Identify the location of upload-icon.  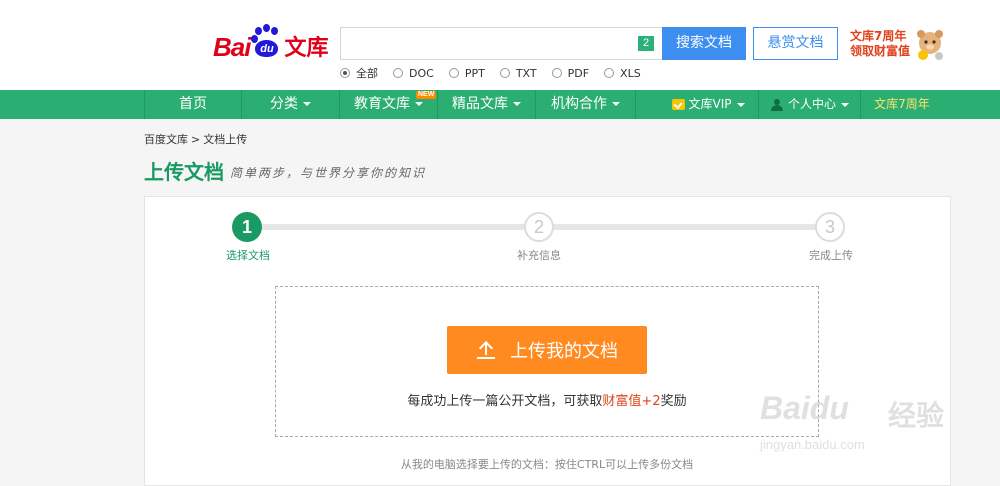
(487, 350).